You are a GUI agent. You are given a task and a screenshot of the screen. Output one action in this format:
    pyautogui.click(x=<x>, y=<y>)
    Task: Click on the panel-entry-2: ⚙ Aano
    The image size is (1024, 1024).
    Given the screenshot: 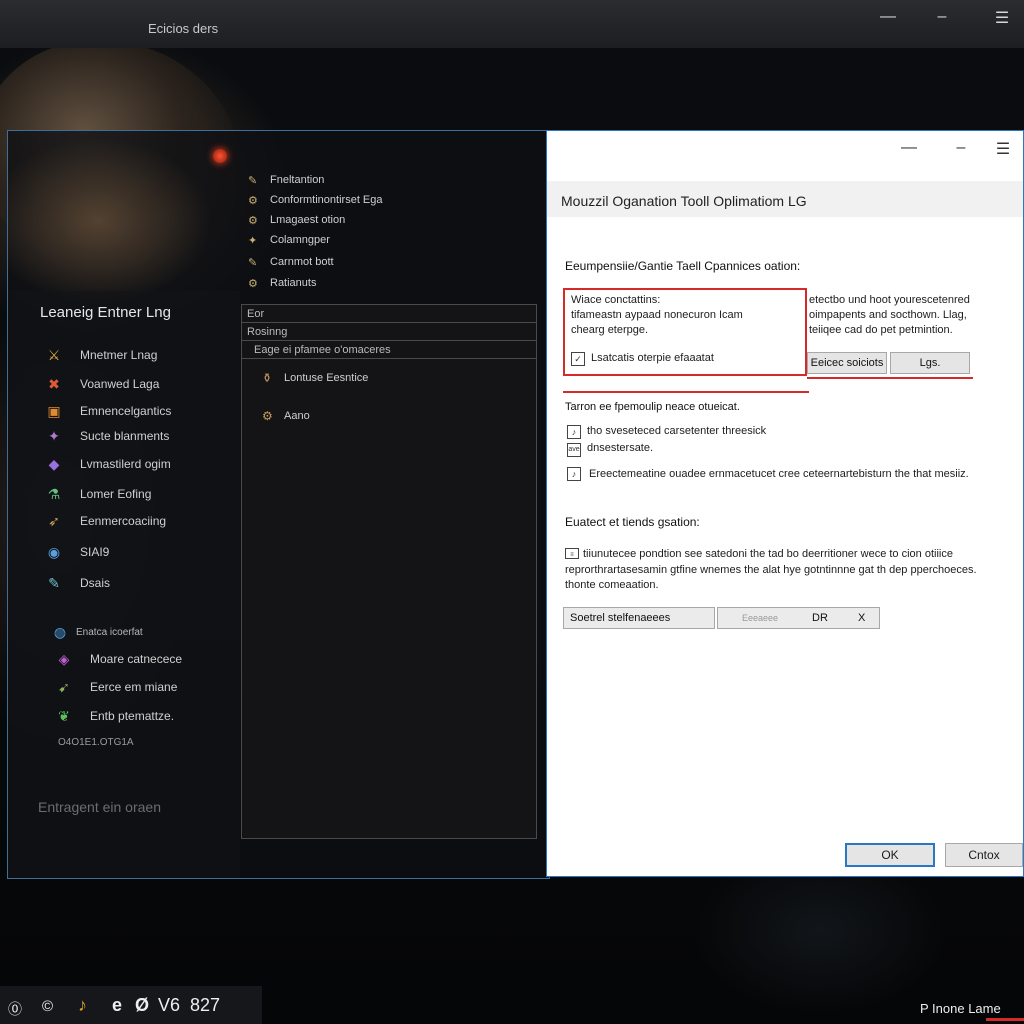 What is the action you would take?
    pyautogui.click(x=286, y=416)
    